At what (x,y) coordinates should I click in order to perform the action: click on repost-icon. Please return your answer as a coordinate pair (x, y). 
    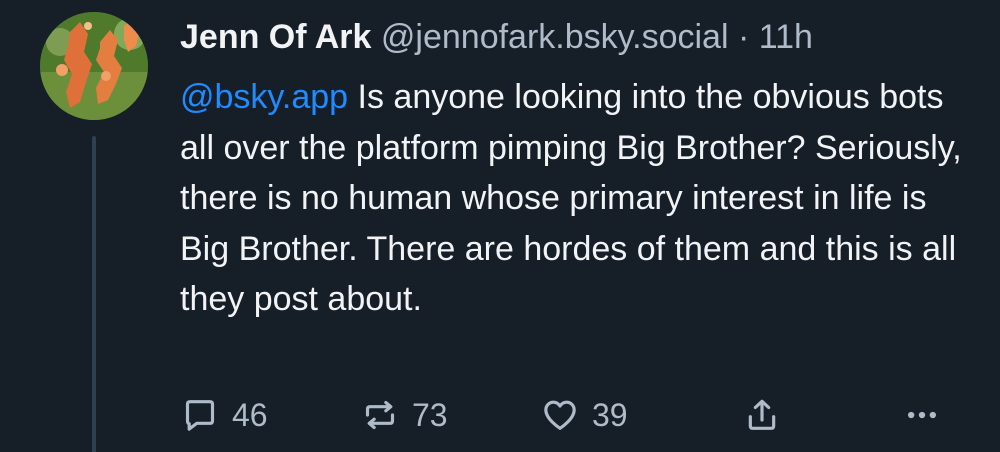
    Looking at the image, I should click on (380, 415).